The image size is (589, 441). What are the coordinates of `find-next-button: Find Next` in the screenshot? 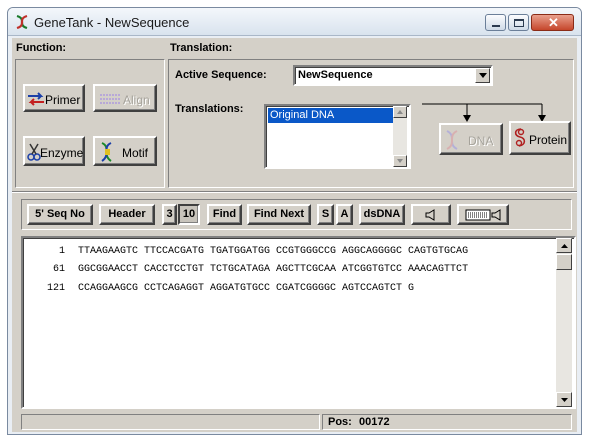 It's located at (279, 214).